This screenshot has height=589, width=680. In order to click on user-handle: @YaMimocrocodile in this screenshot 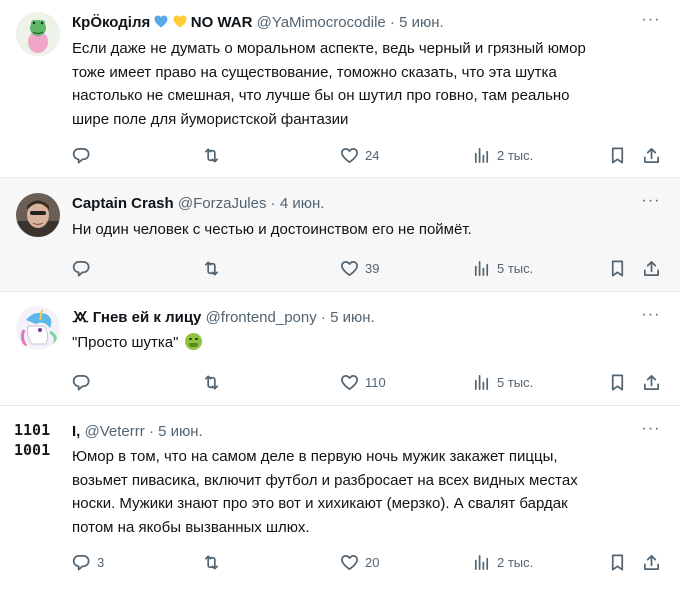, I will do `click(321, 22)`.